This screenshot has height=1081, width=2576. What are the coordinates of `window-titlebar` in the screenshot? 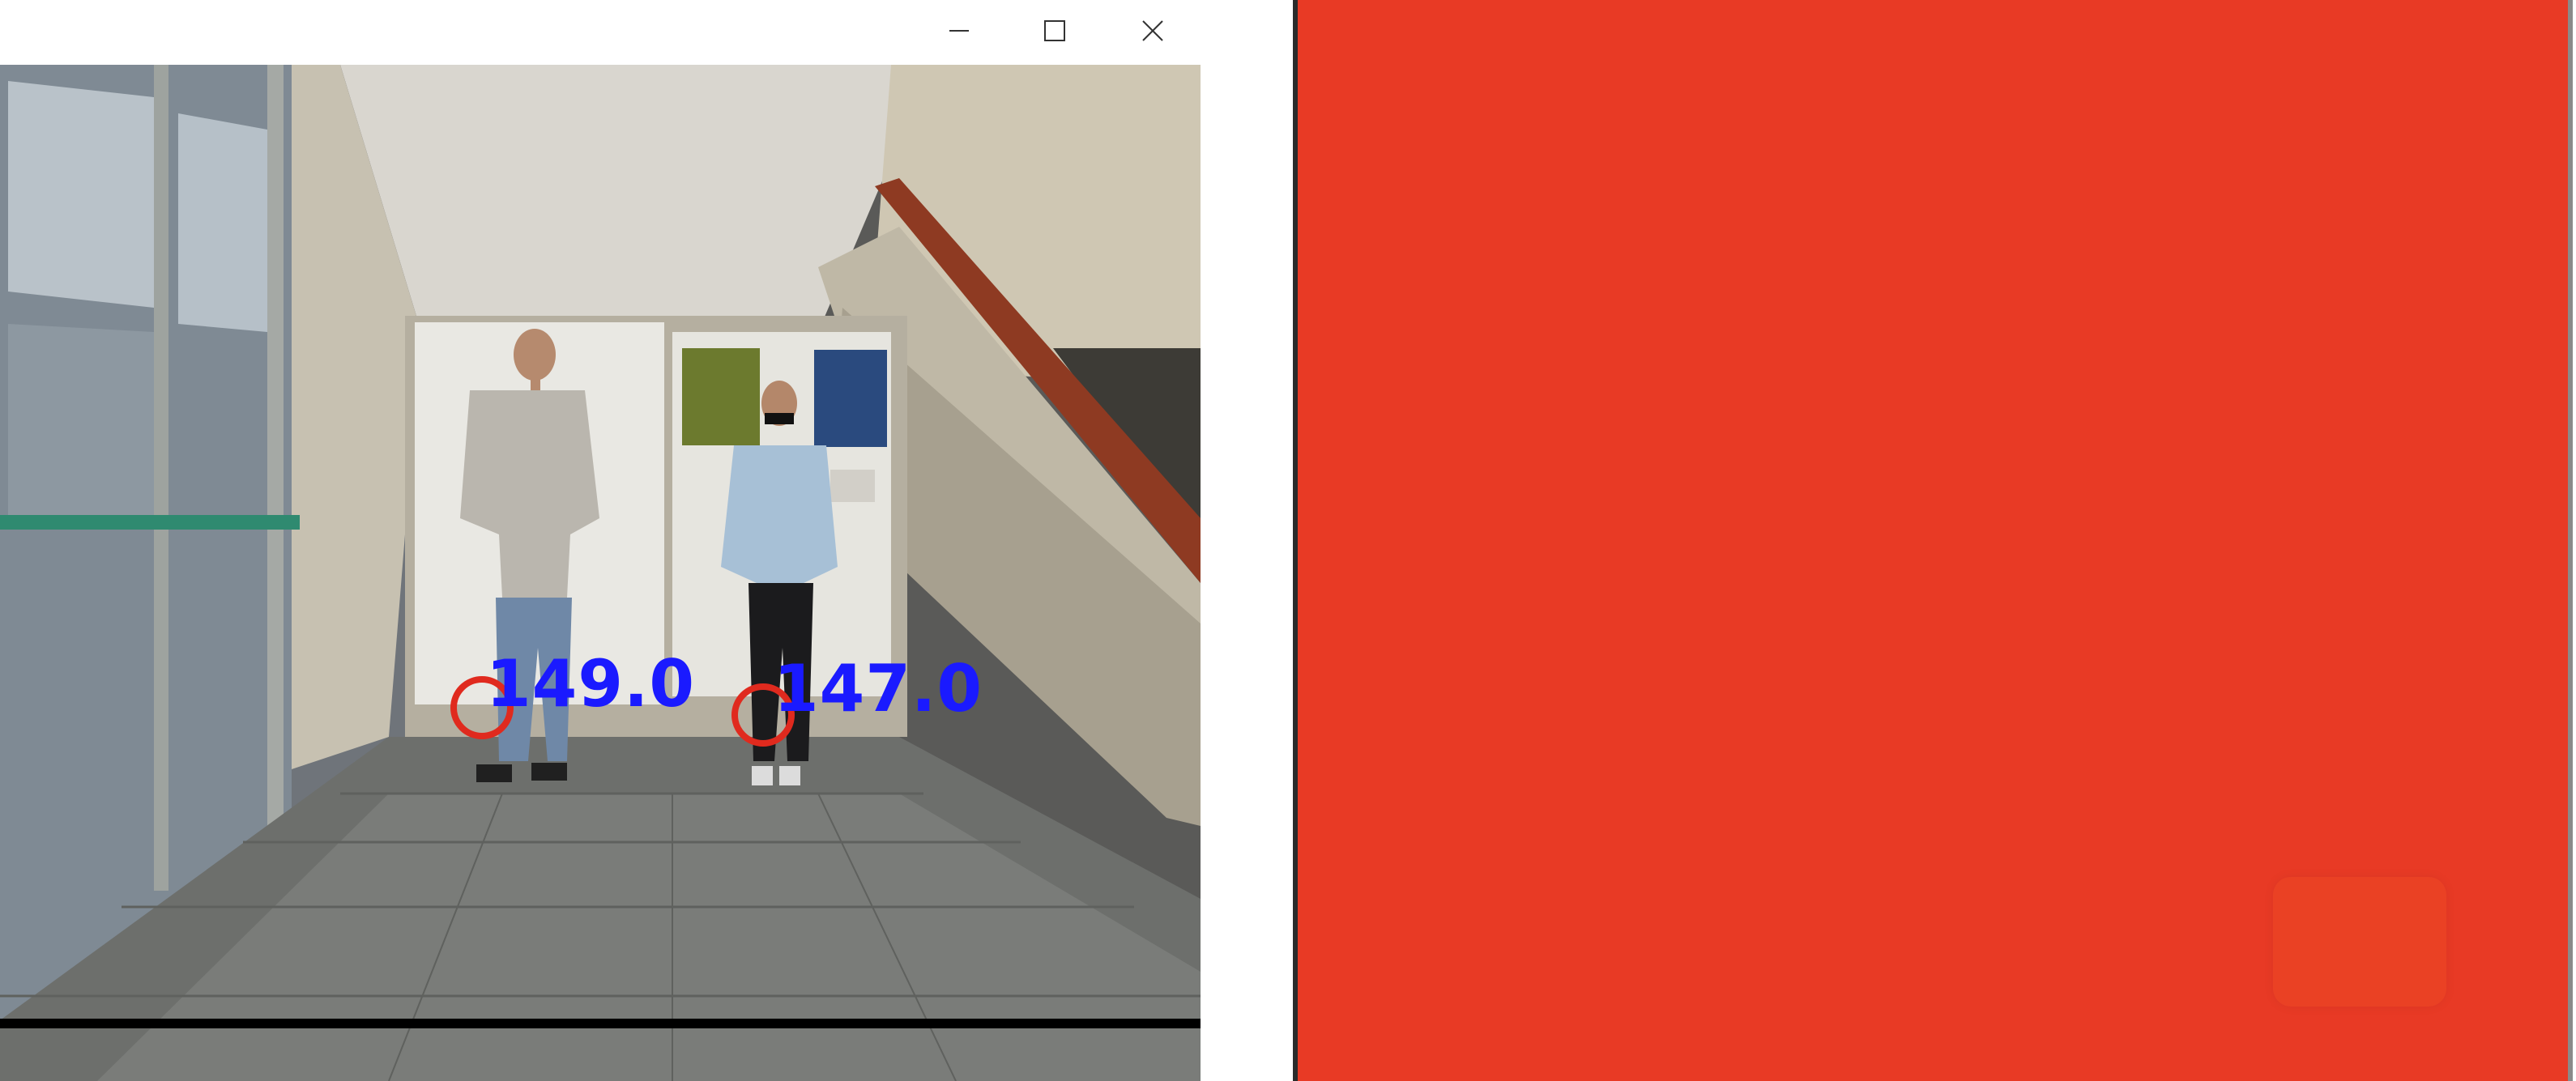 It's located at (601, 32).